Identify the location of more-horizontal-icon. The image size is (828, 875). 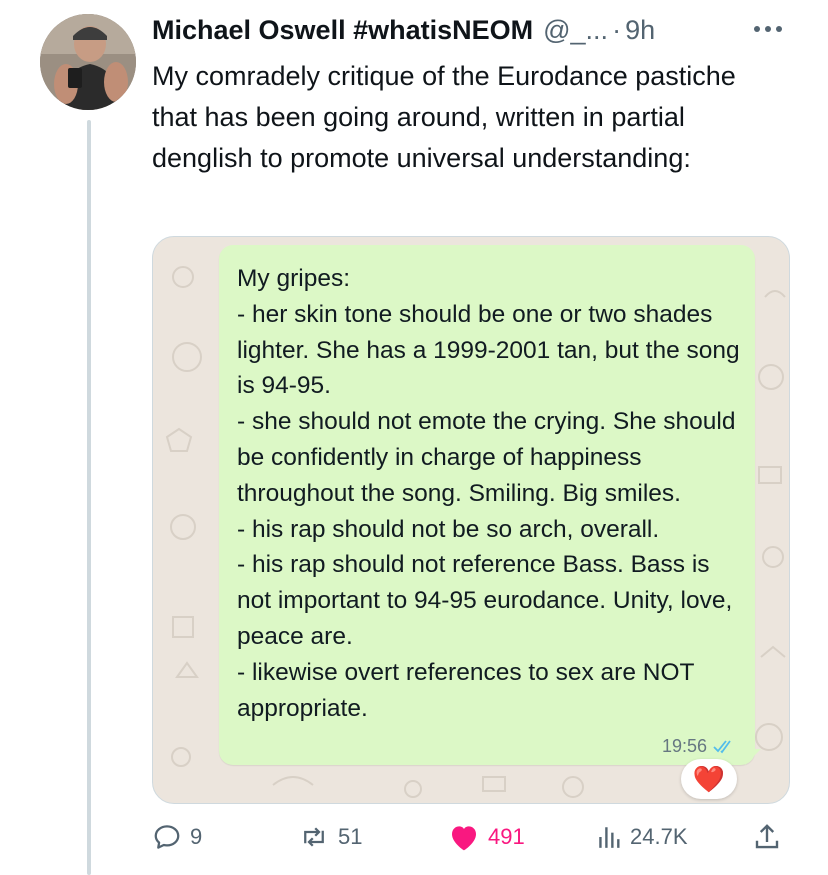
(768, 29).